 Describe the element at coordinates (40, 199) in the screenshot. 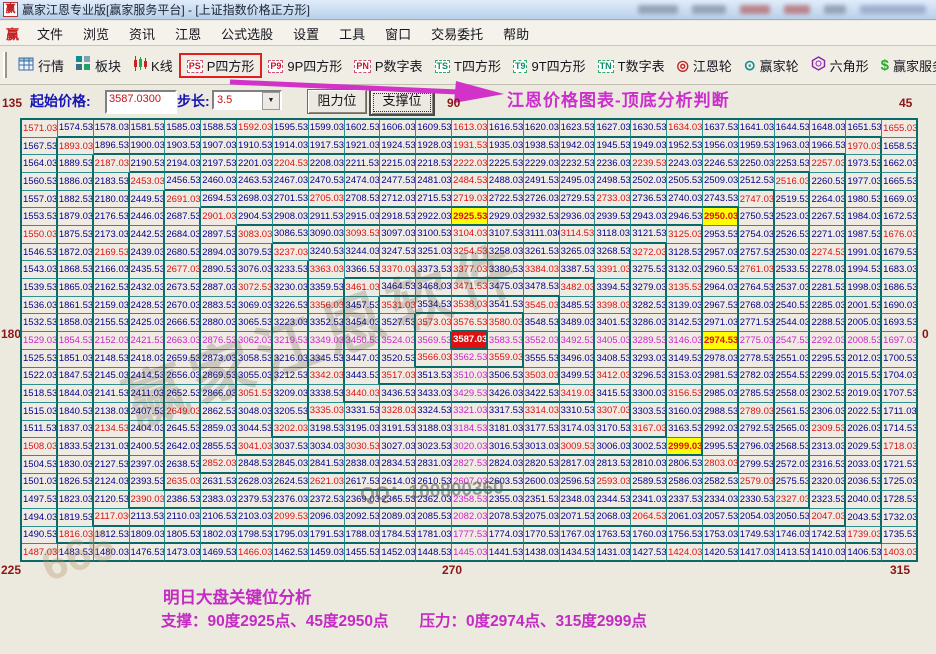

I see `gann-cell: 1557.0300` at that location.